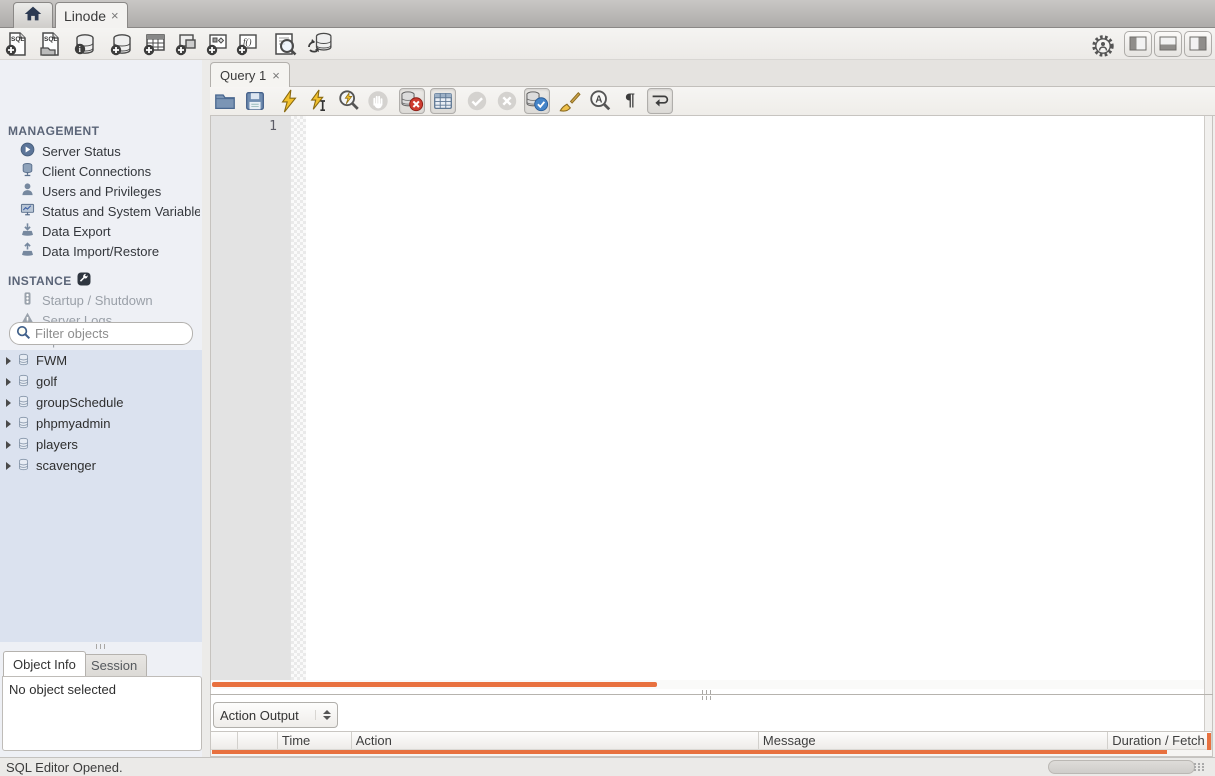 The width and height of the screenshot is (1215, 776). What do you see at coordinates (259, 715) in the screenshot?
I see `output-selector-value: Action Output` at bounding box center [259, 715].